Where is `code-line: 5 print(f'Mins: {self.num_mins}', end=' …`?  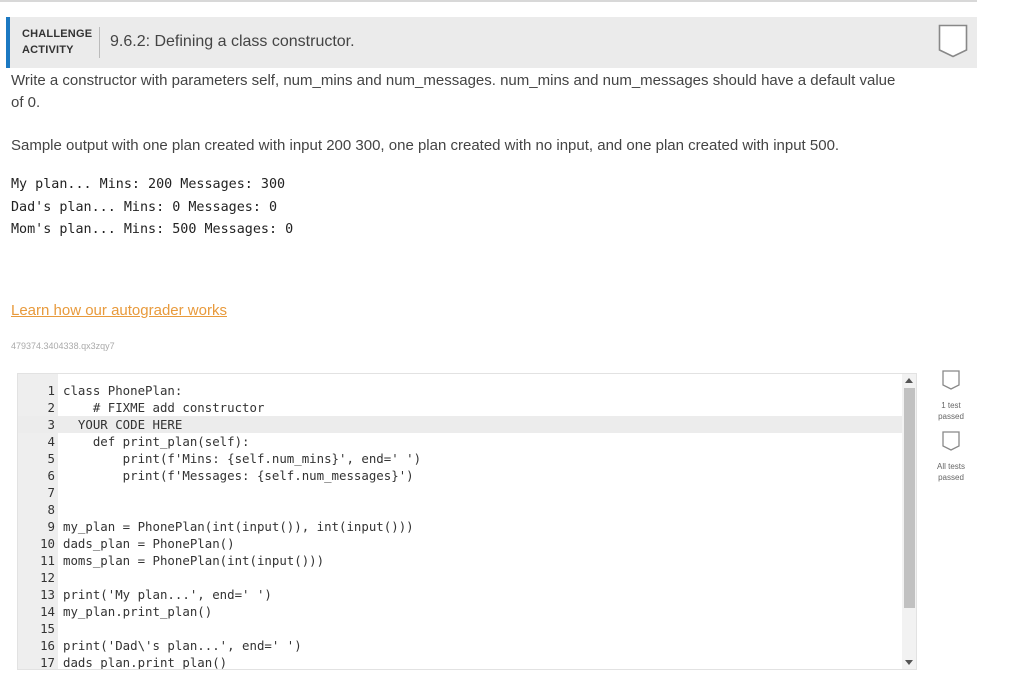
code-line: 5 print(f'Mins: {self.num_mins}', end=' … is located at coordinates (460, 458).